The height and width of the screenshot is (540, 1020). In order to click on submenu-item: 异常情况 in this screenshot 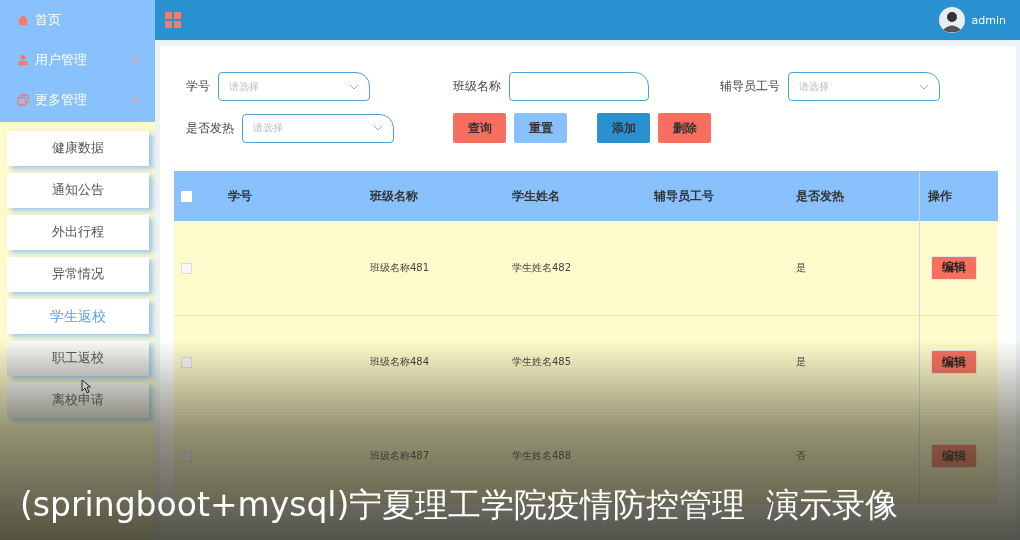, I will do `click(78, 274)`.